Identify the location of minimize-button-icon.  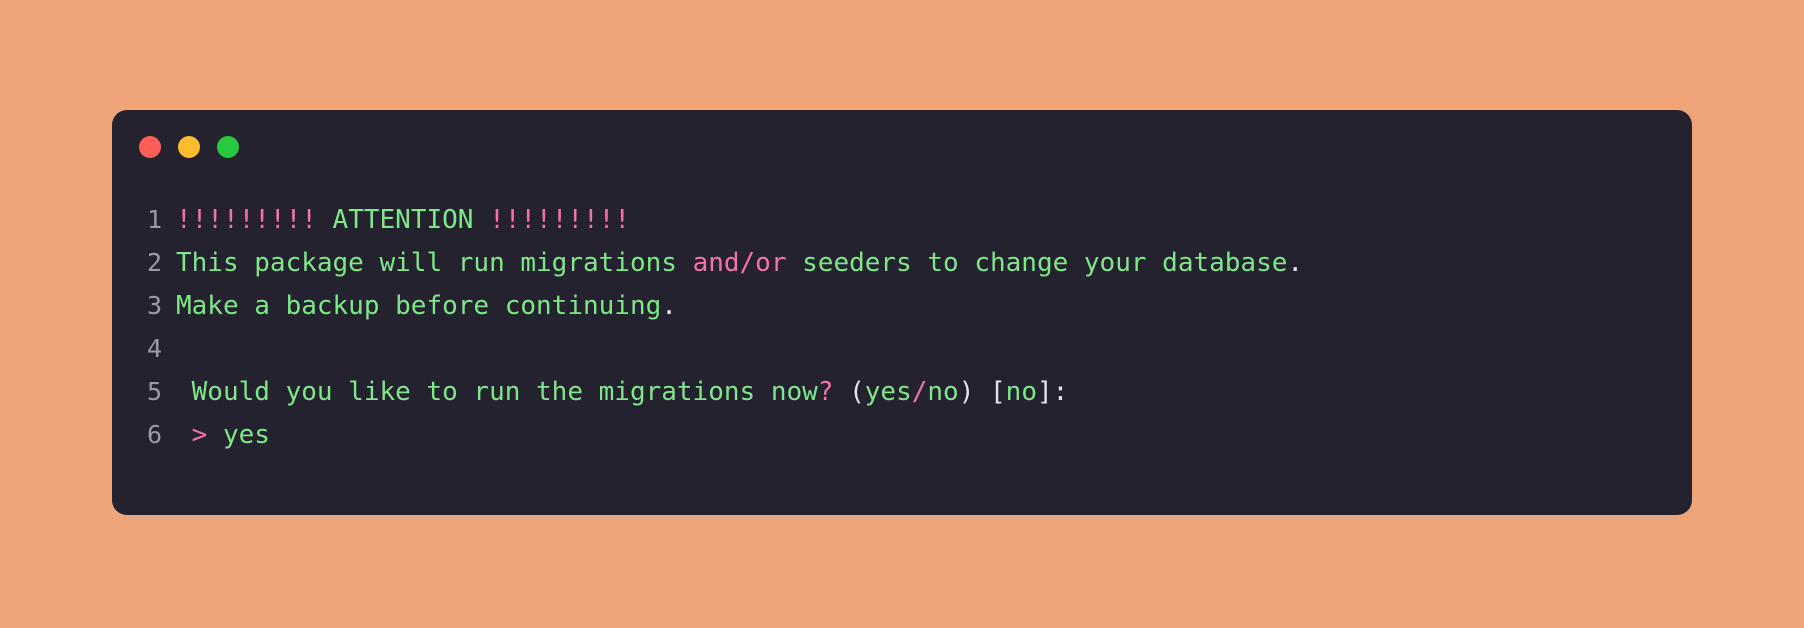
(189, 147).